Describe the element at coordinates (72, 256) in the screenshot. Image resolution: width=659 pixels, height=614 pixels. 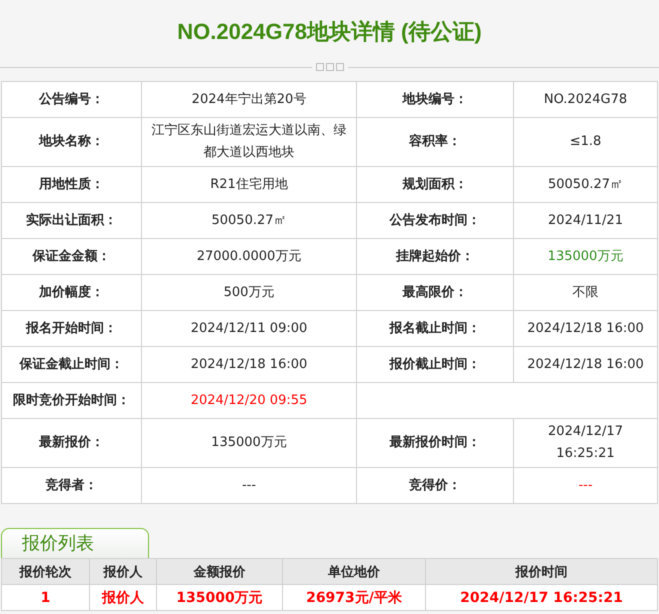
I see `field-label: 保证金金额：` at that location.